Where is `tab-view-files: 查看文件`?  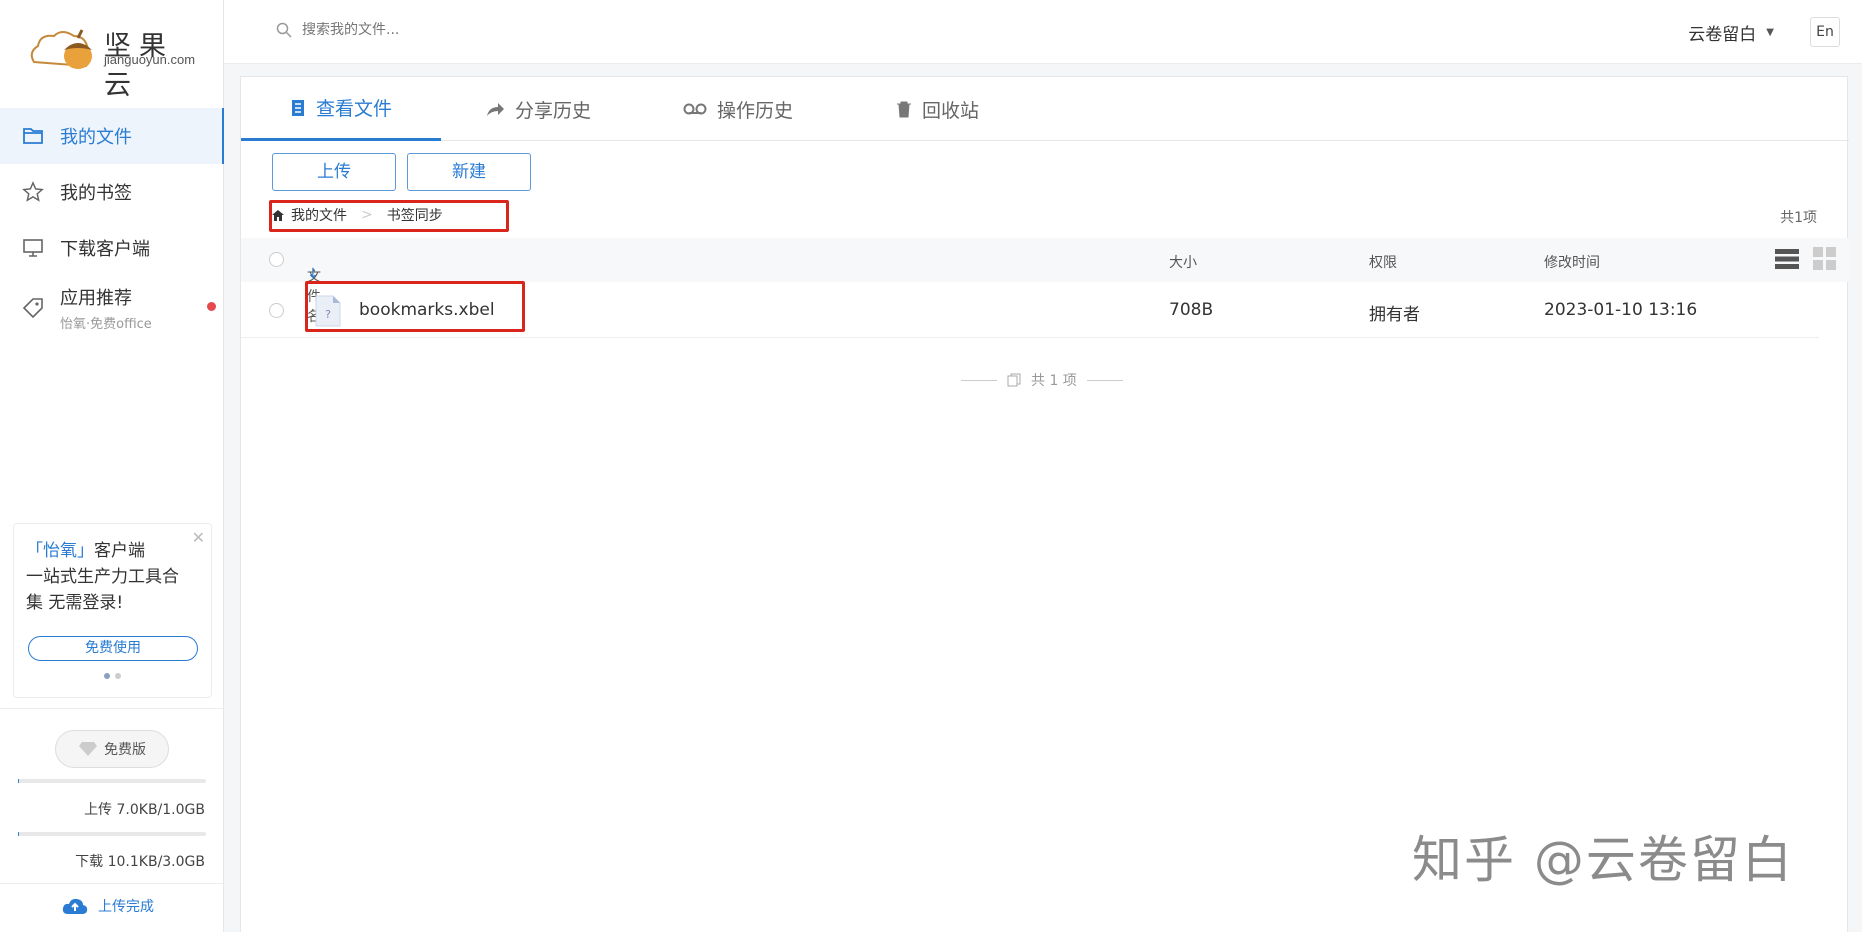
tab-view-files: 查看文件 is located at coordinates (341, 109).